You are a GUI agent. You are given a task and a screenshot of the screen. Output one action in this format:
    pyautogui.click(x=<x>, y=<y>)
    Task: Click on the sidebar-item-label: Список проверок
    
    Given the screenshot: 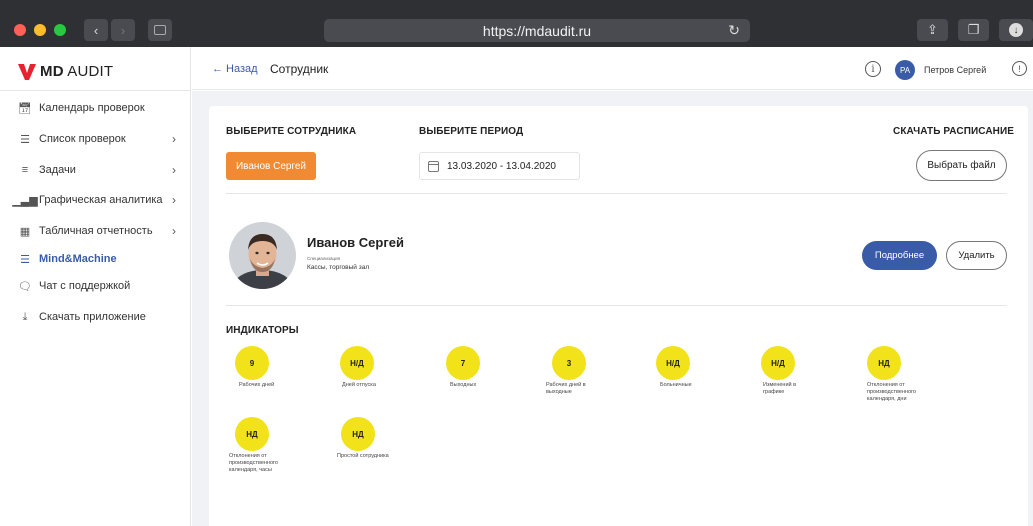 What is the action you would take?
    pyautogui.click(x=82, y=139)
    